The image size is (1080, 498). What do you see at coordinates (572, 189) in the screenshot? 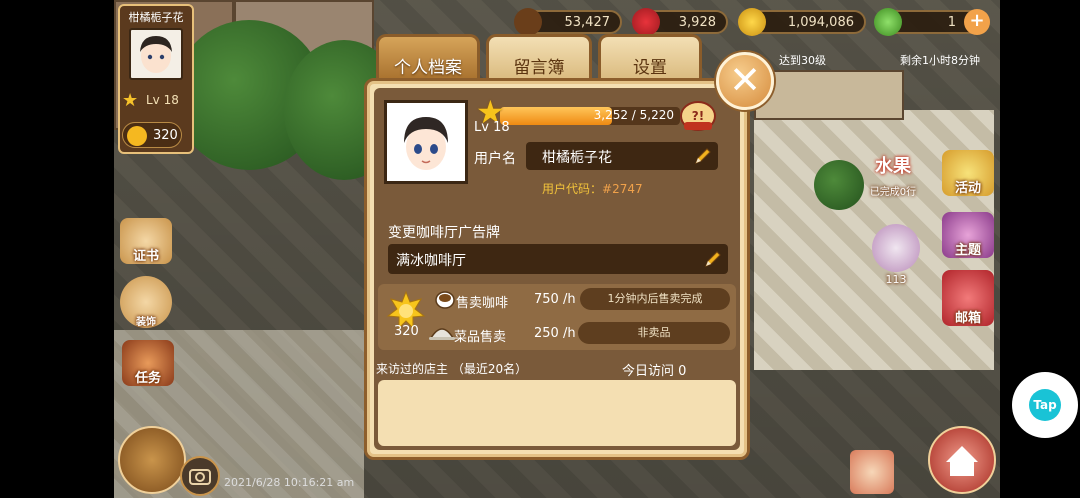
I see `user-code-label: 用户代码：` at bounding box center [572, 189].